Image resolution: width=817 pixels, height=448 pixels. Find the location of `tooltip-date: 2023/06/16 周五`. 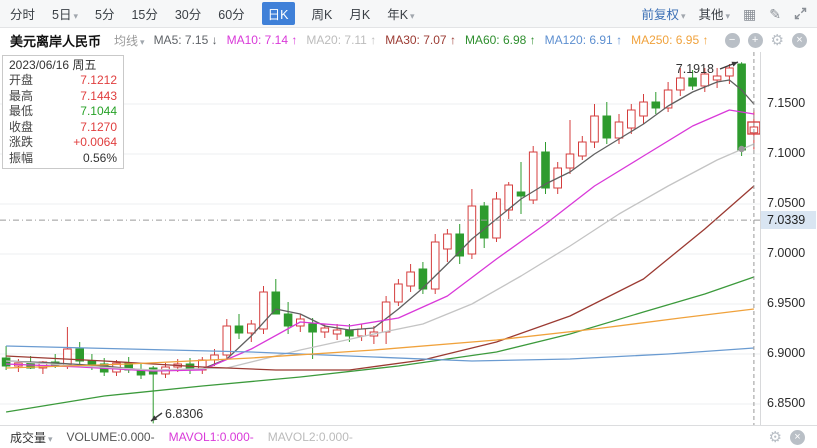

tooltip-date: 2023/06/16 周五 is located at coordinates (53, 65).